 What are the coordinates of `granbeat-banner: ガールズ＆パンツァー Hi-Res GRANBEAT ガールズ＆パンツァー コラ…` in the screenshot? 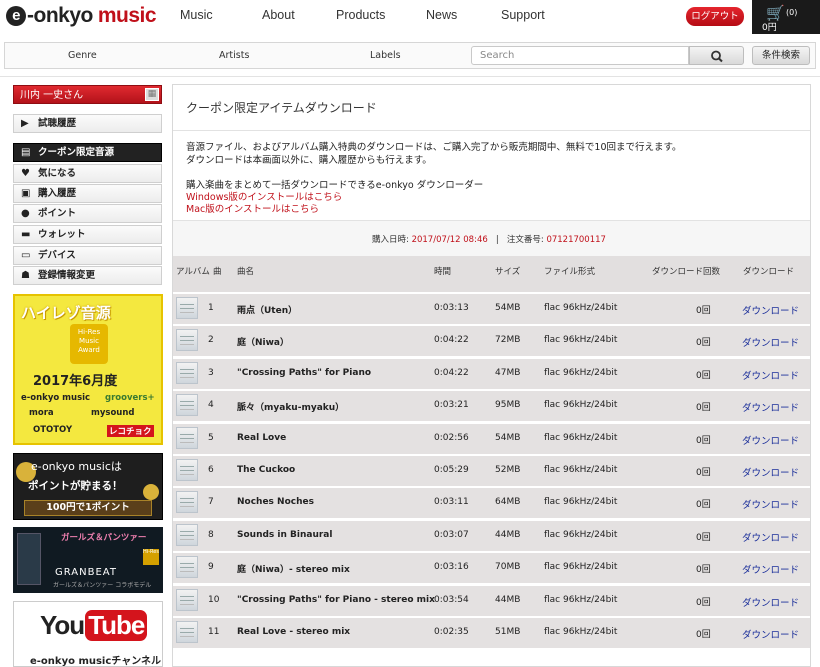 It's located at (88, 560).